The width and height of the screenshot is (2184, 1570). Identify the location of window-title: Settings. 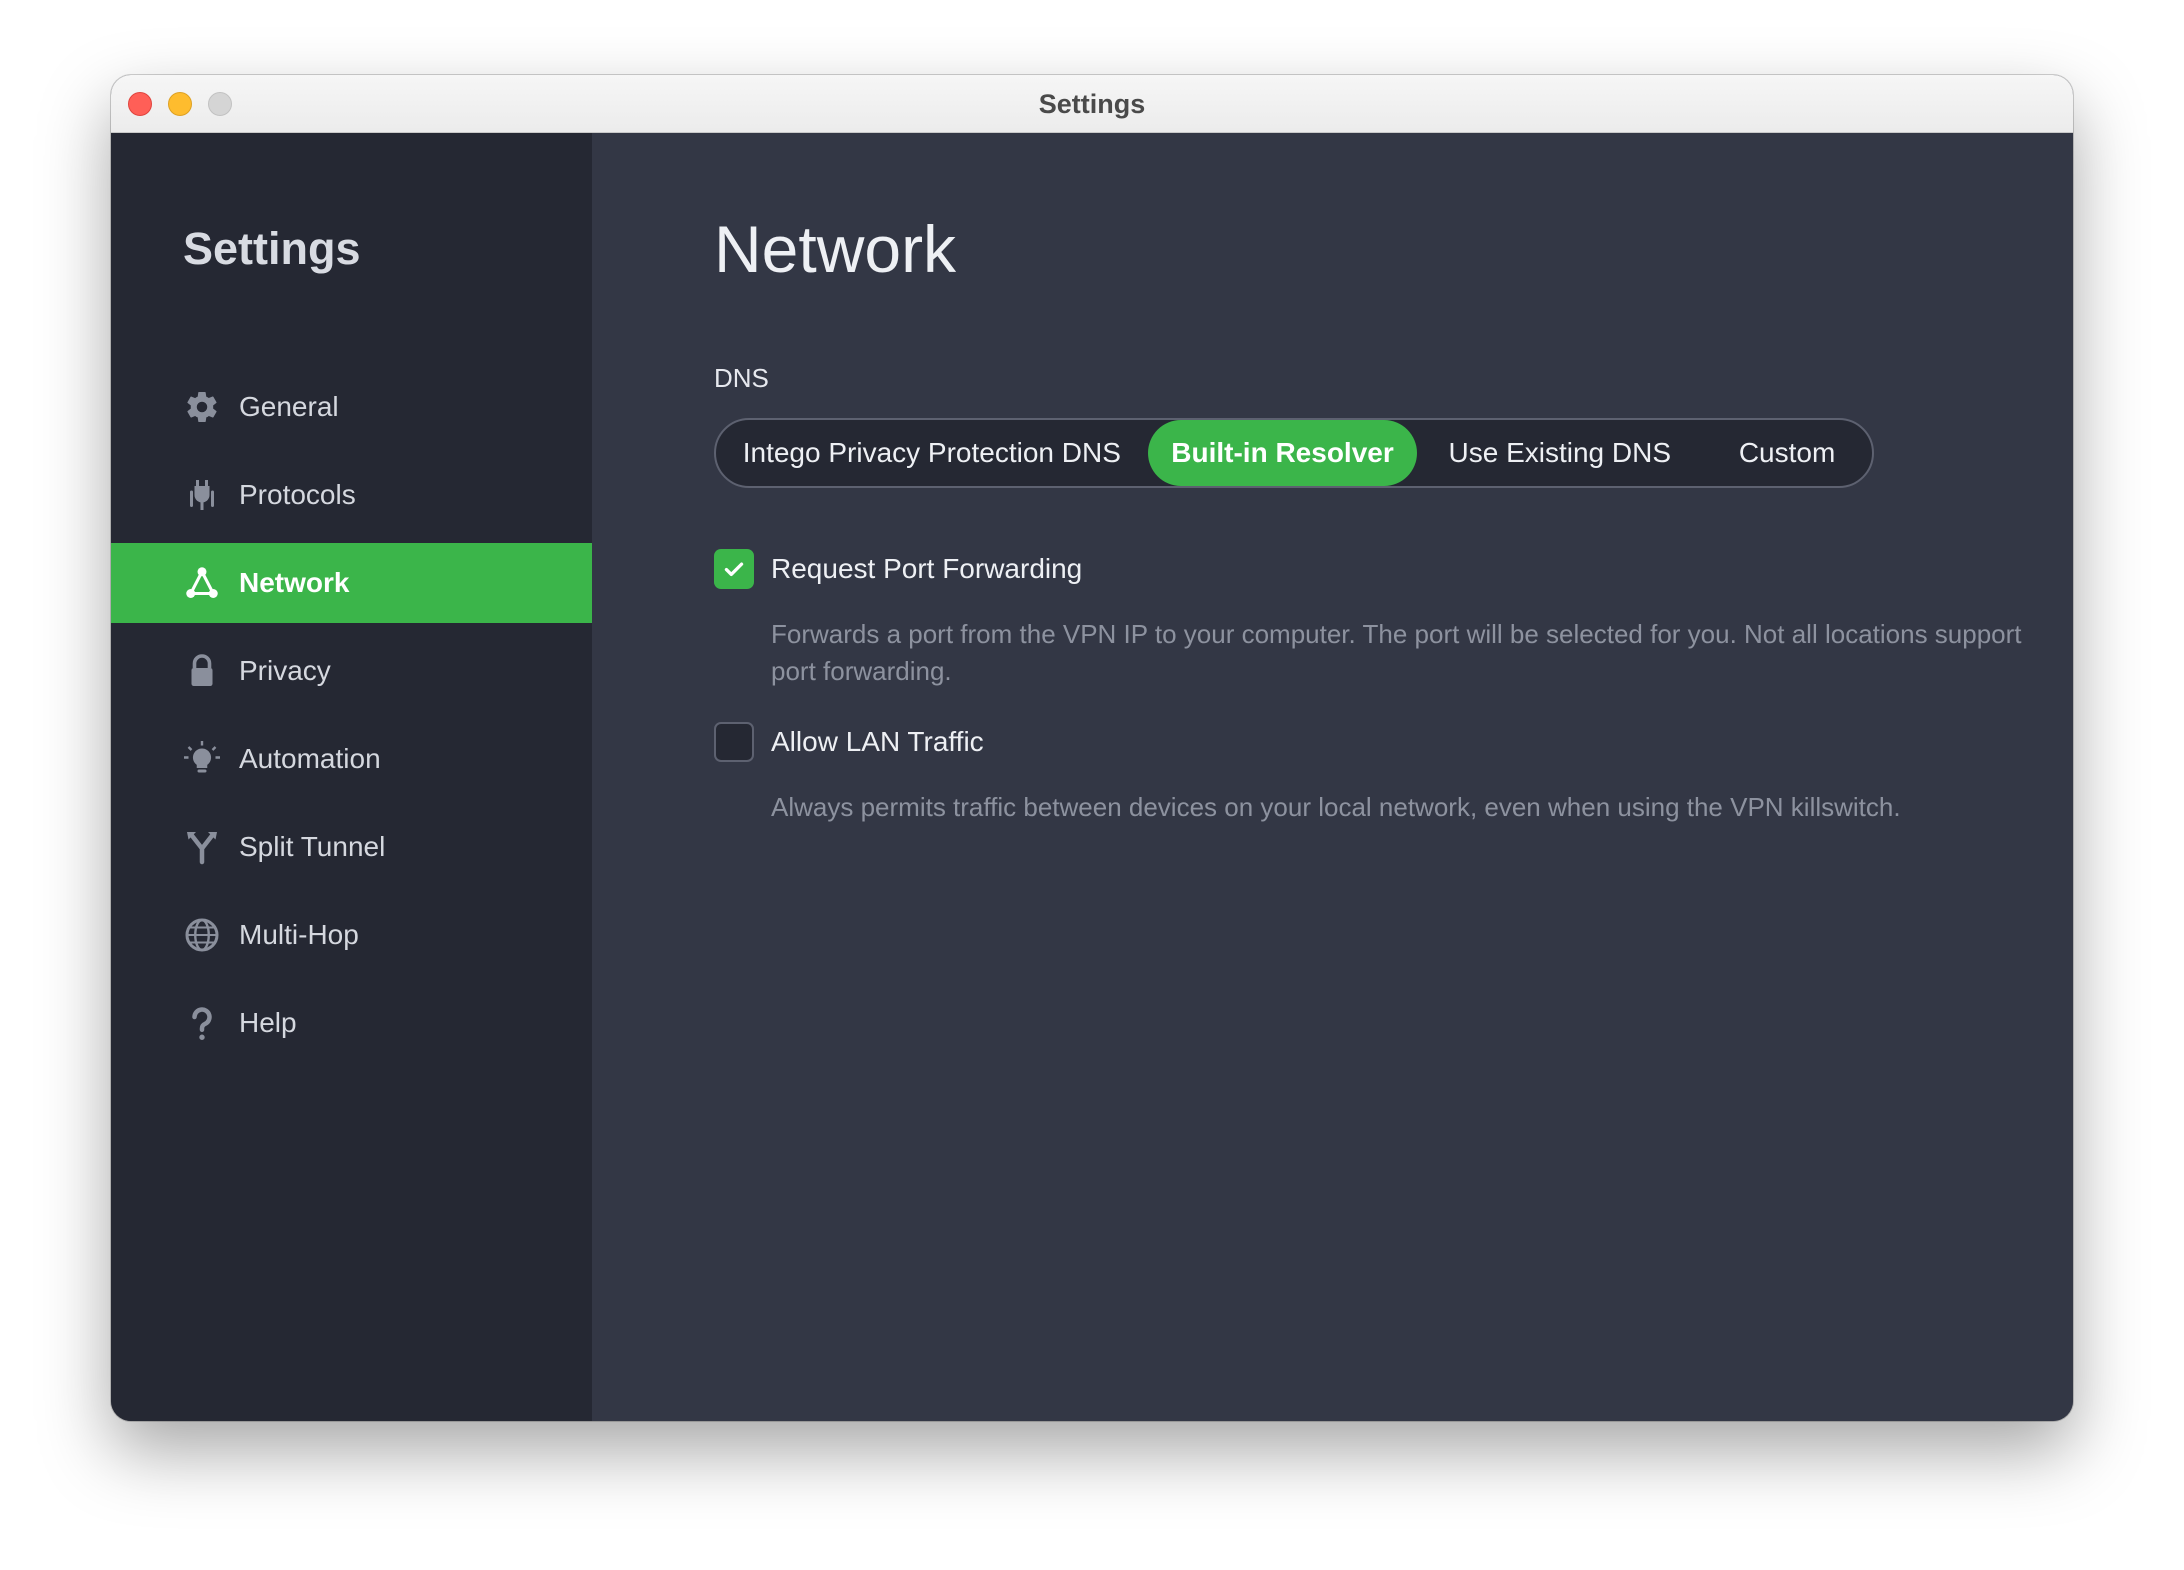
(1092, 104).